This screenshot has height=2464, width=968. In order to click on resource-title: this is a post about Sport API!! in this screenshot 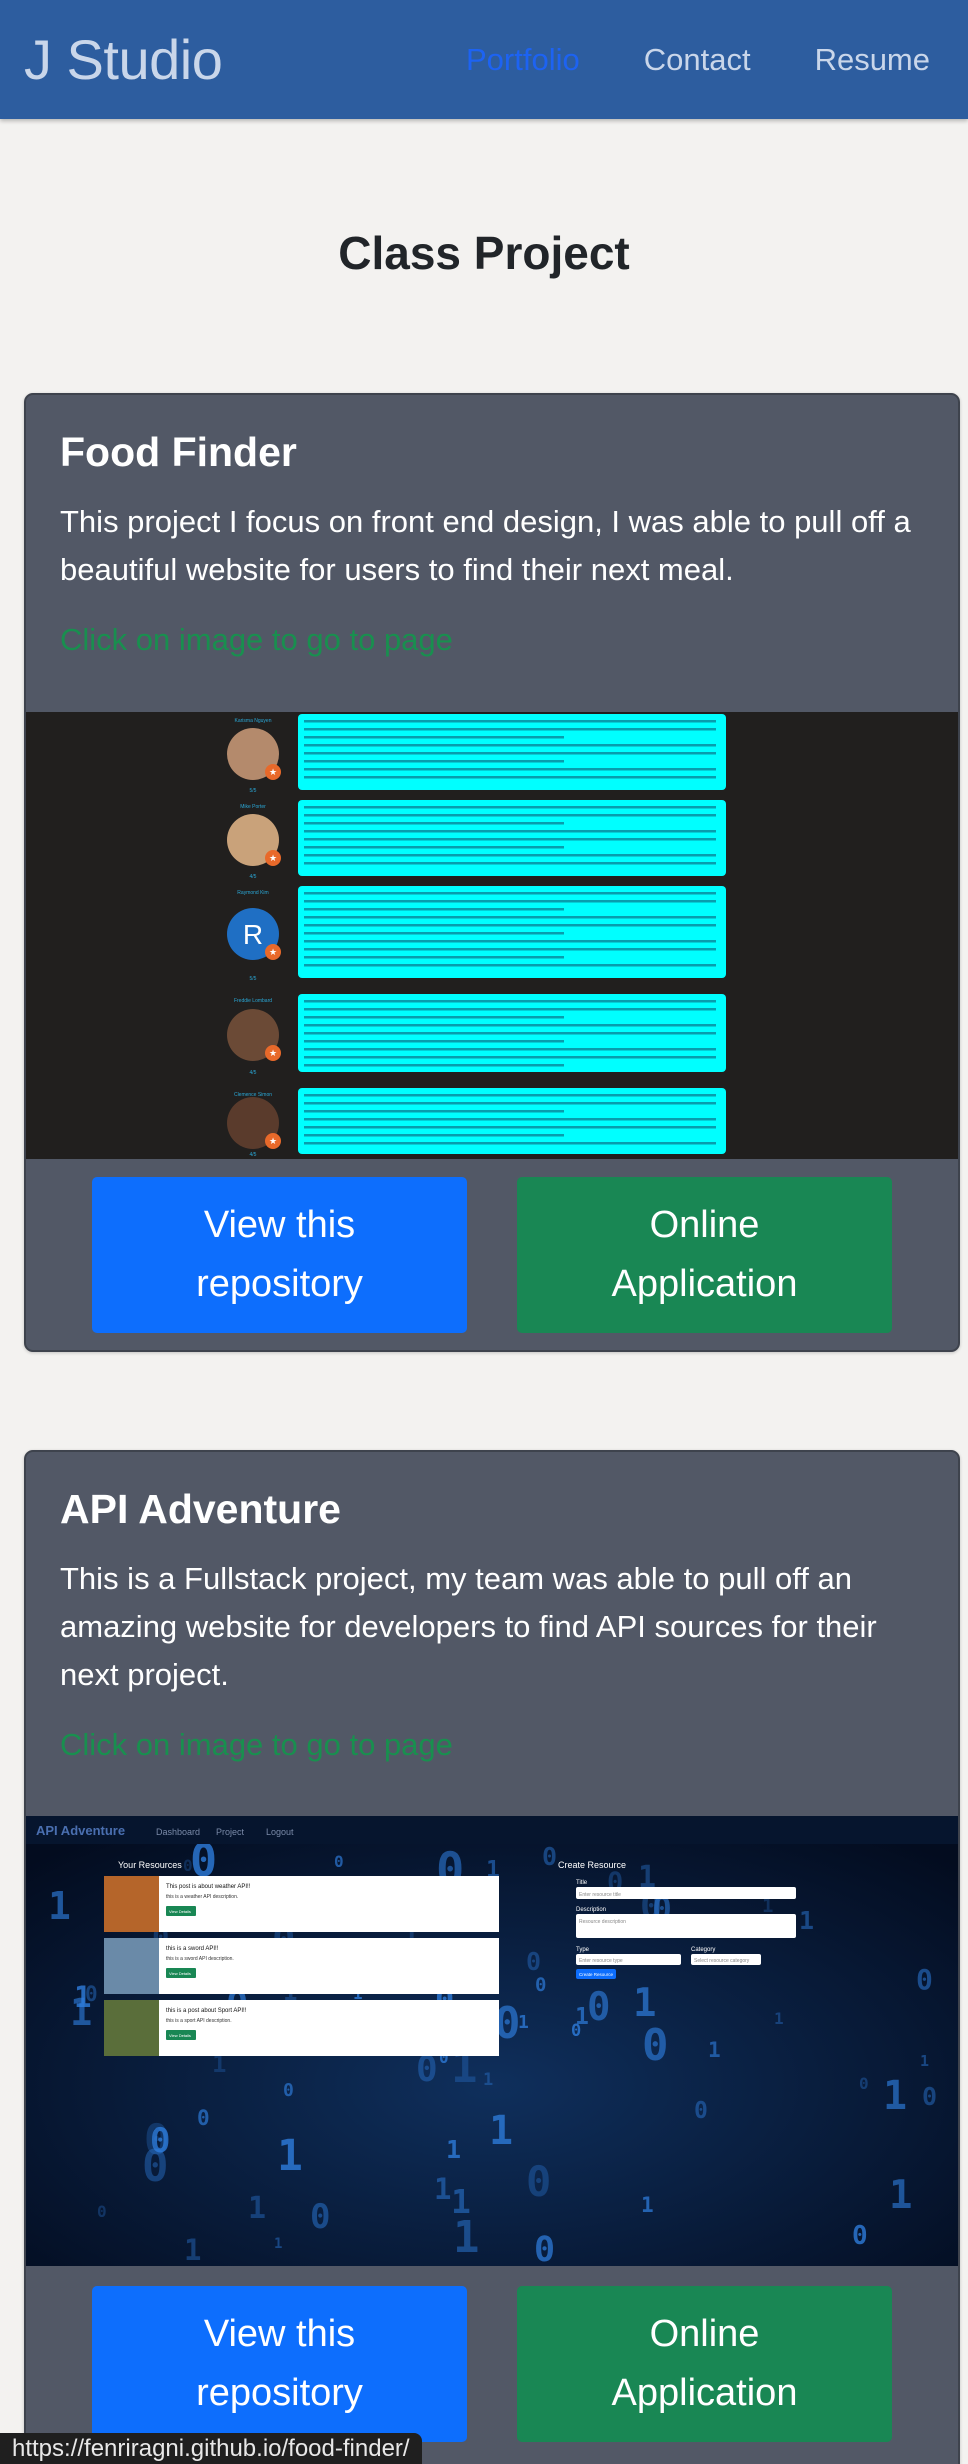, I will do `click(206, 2011)`.